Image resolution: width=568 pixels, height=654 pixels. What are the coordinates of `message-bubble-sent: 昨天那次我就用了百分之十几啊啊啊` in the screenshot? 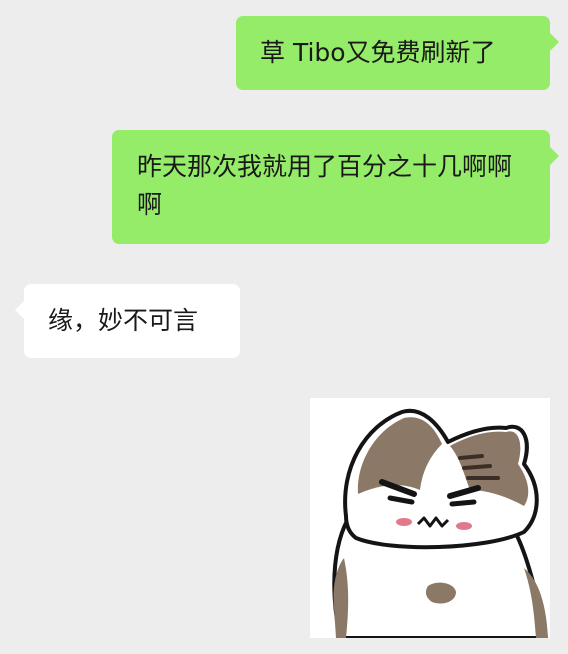 It's located at (335, 187).